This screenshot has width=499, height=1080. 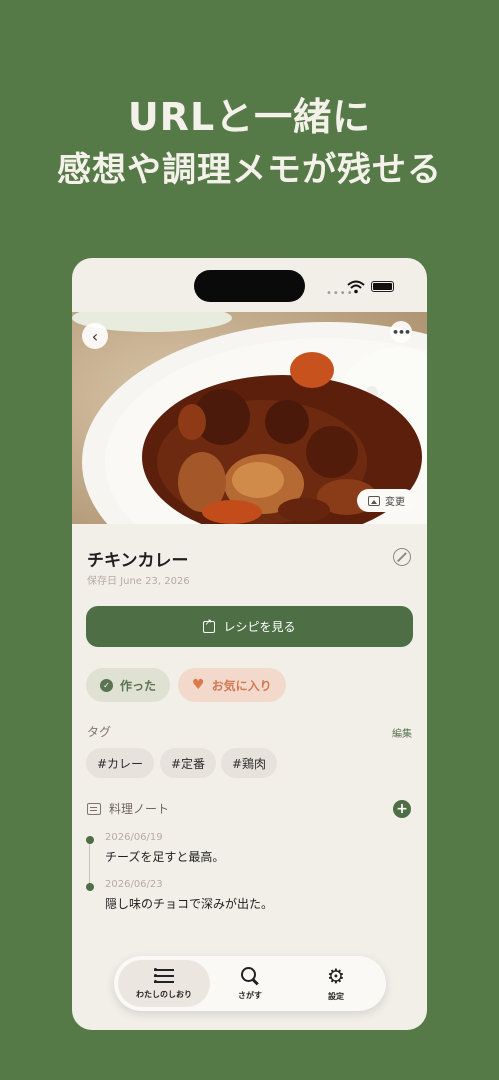 What do you see at coordinates (249, 763) in the screenshot?
I see `tag-chip: #鶏肉` at bounding box center [249, 763].